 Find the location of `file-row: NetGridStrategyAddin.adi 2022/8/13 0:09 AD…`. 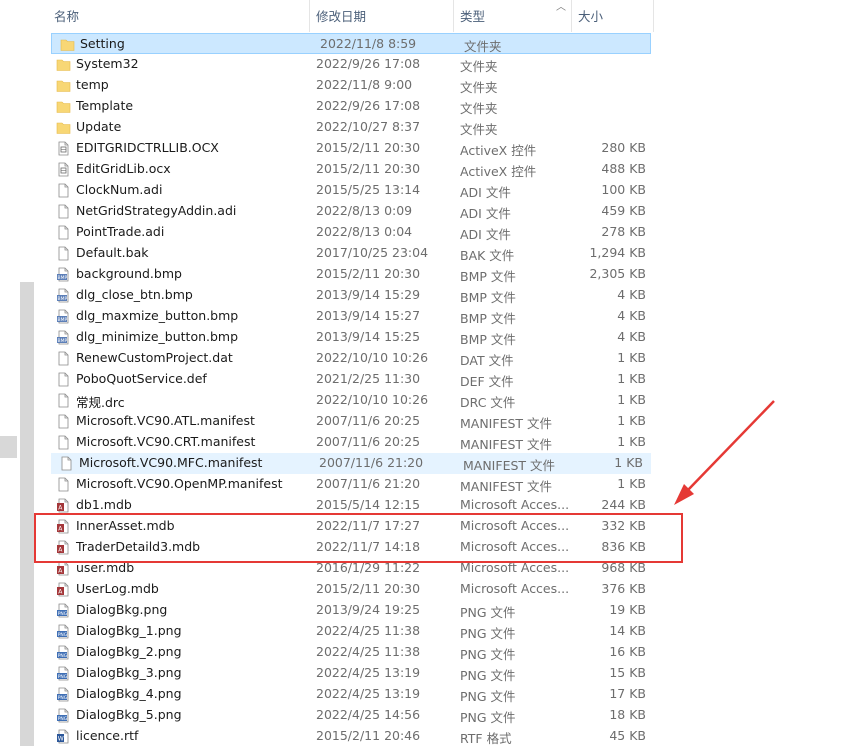

file-row: NetGridStrategyAddin.adi 2022/8/13 0:09 AD… is located at coordinates (351, 211).